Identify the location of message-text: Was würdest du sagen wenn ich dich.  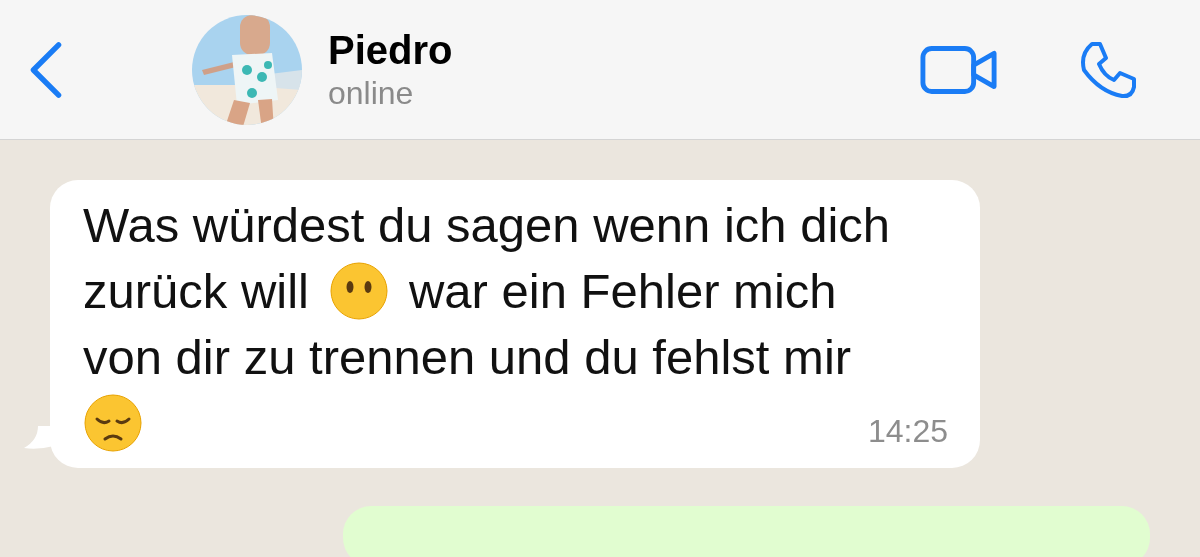
(487, 225).